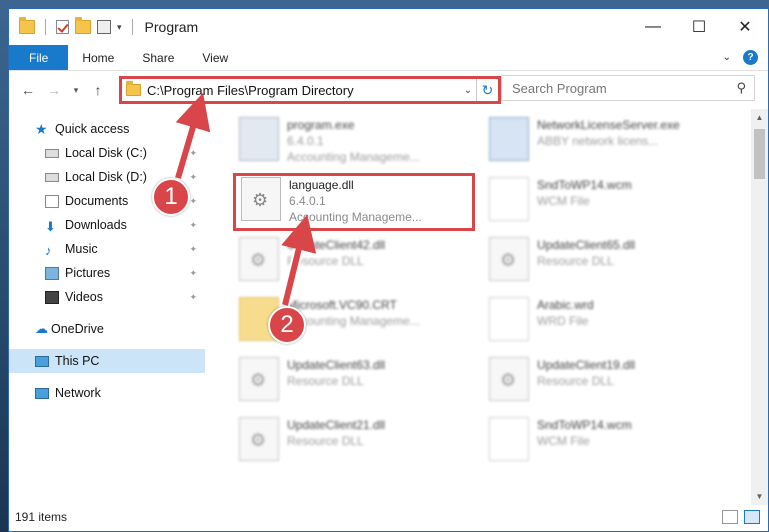 This screenshot has width=769, height=532. Describe the element at coordinates (759, 154) in the screenshot. I see `scroll-thumb` at that location.